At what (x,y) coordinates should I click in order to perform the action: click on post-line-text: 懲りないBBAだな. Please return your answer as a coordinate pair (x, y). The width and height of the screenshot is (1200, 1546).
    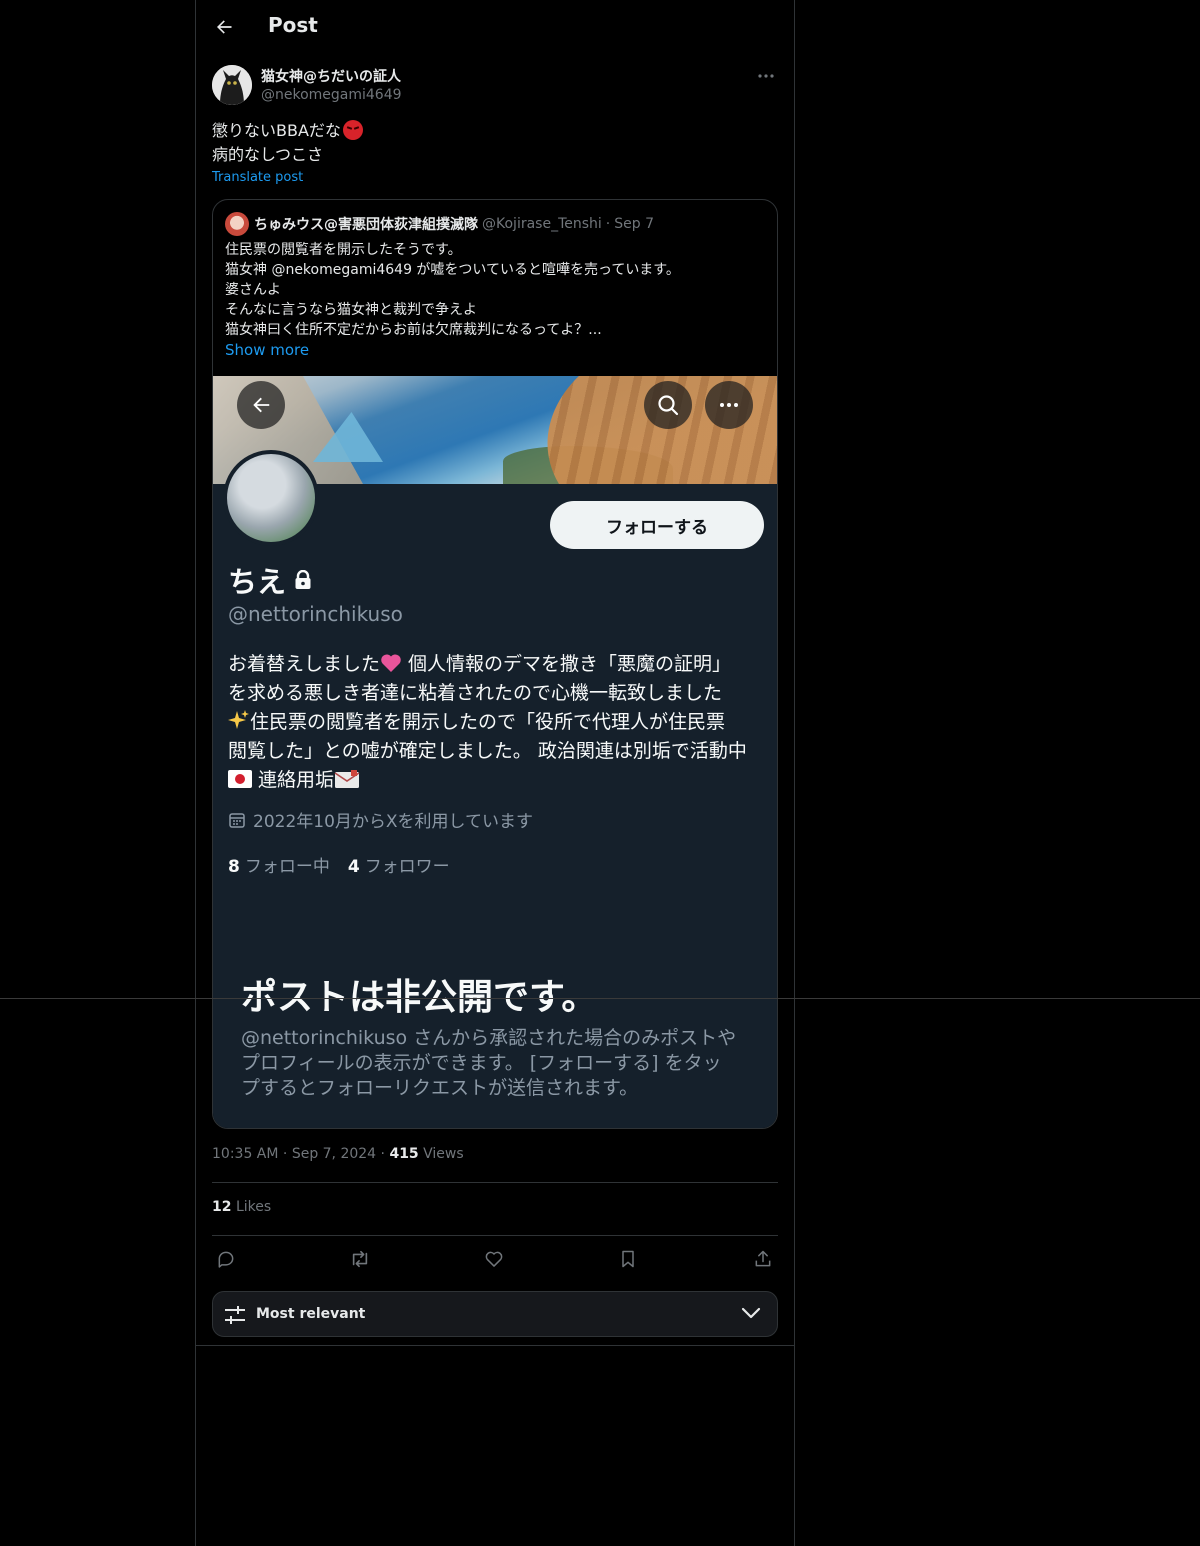
    Looking at the image, I should click on (276, 130).